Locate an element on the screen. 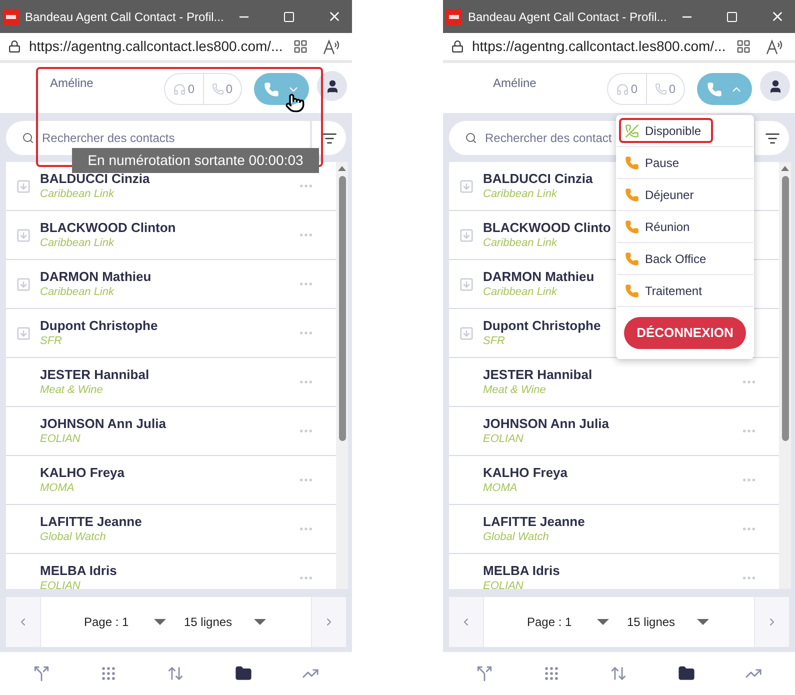 This screenshot has height=695, width=795. status-label: Traitement is located at coordinates (673, 291).